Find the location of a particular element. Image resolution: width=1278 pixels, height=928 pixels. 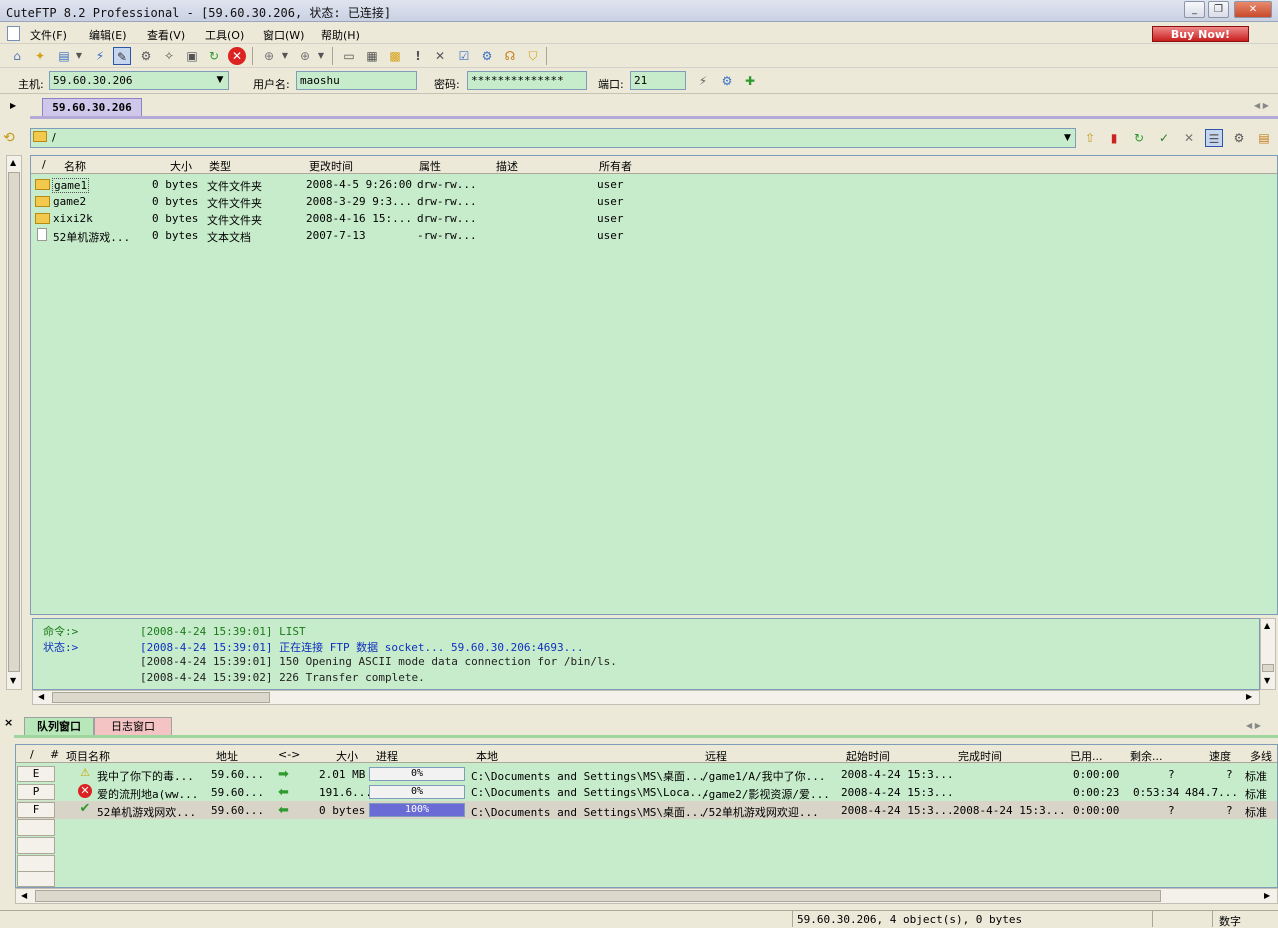

col-owner: 所有者 is located at coordinates (615, 166).